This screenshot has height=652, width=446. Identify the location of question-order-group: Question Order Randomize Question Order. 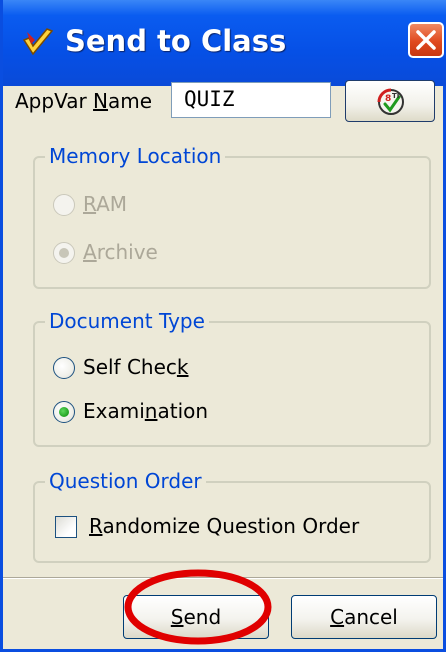
(232, 516).